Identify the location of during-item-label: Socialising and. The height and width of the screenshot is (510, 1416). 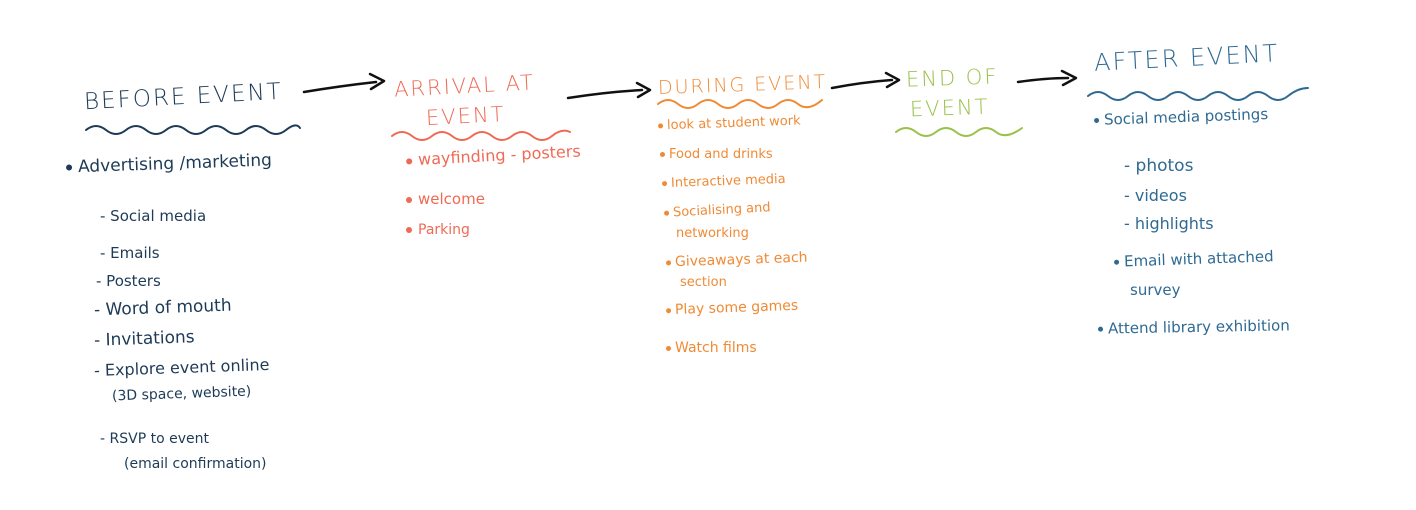
(721, 210).